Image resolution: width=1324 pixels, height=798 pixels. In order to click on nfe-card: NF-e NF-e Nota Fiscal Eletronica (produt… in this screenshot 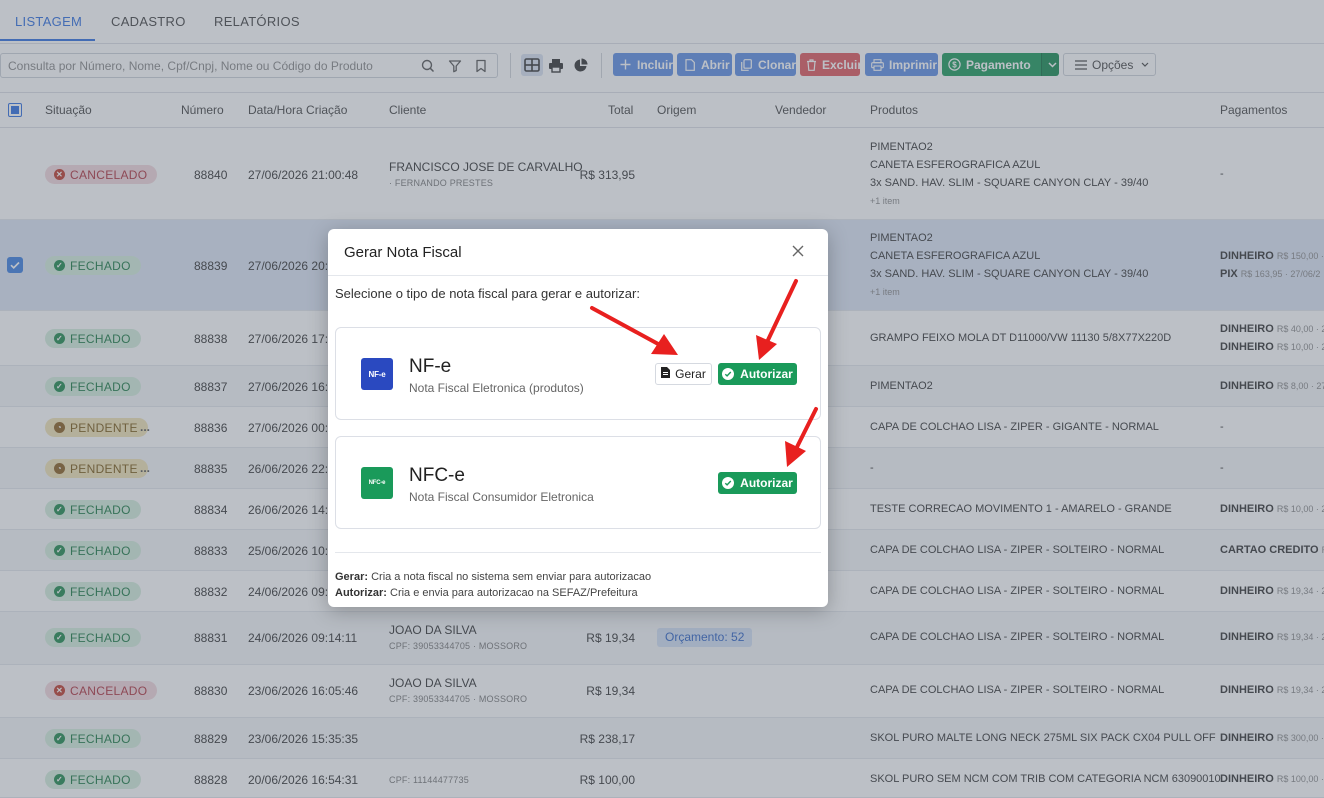, I will do `click(578, 373)`.